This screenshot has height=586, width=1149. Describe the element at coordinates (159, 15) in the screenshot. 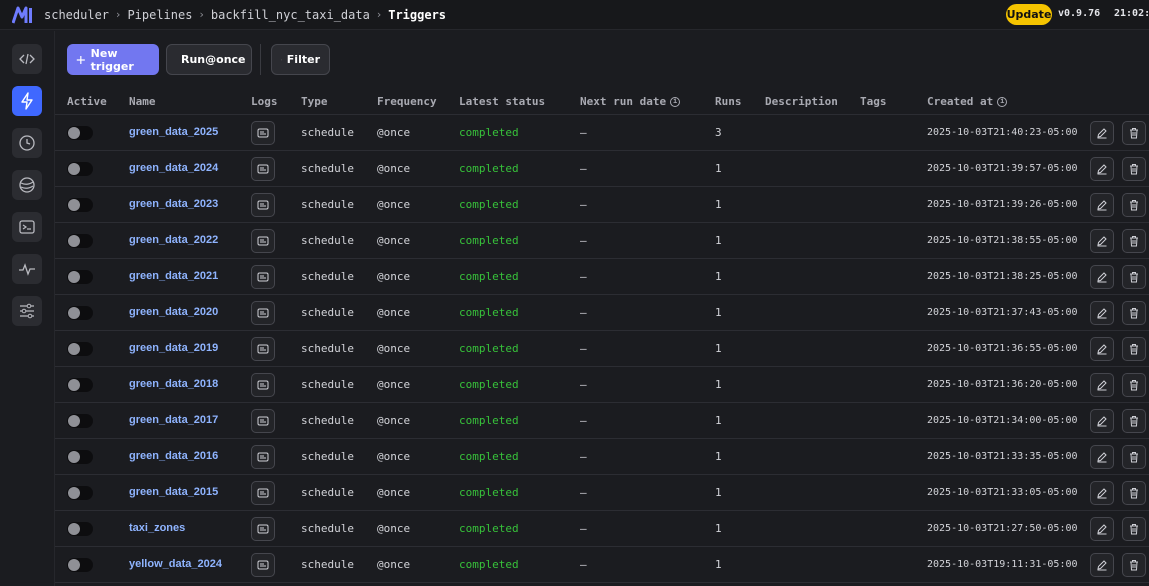

I see `breadcrumb-pipelines: Pipelines` at that location.